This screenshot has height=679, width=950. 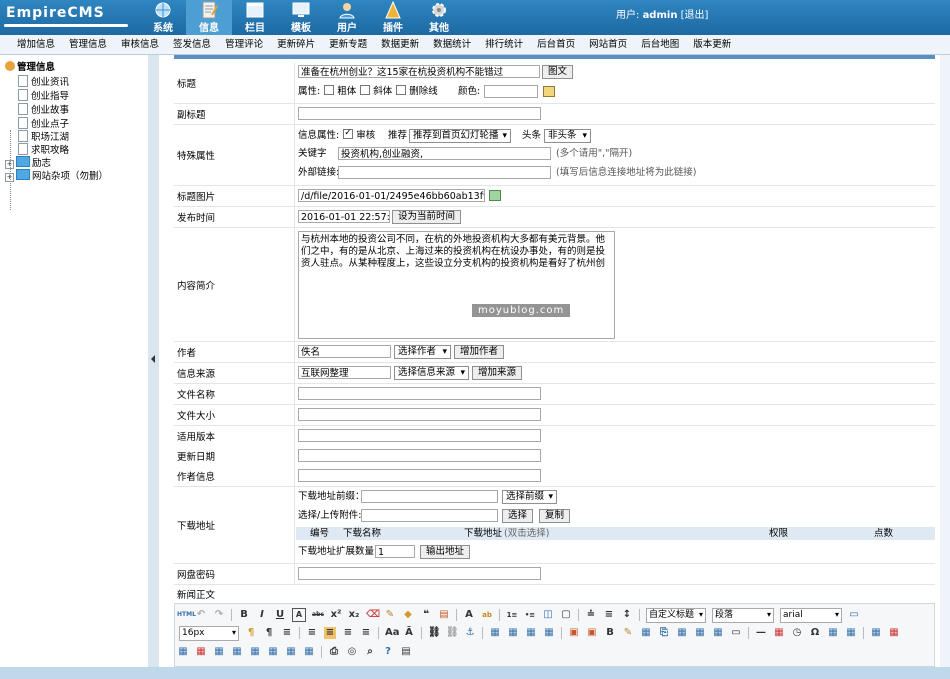 What do you see at coordinates (390, 615) in the screenshot?
I see `format-brush-icon: ✎` at bounding box center [390, 615].